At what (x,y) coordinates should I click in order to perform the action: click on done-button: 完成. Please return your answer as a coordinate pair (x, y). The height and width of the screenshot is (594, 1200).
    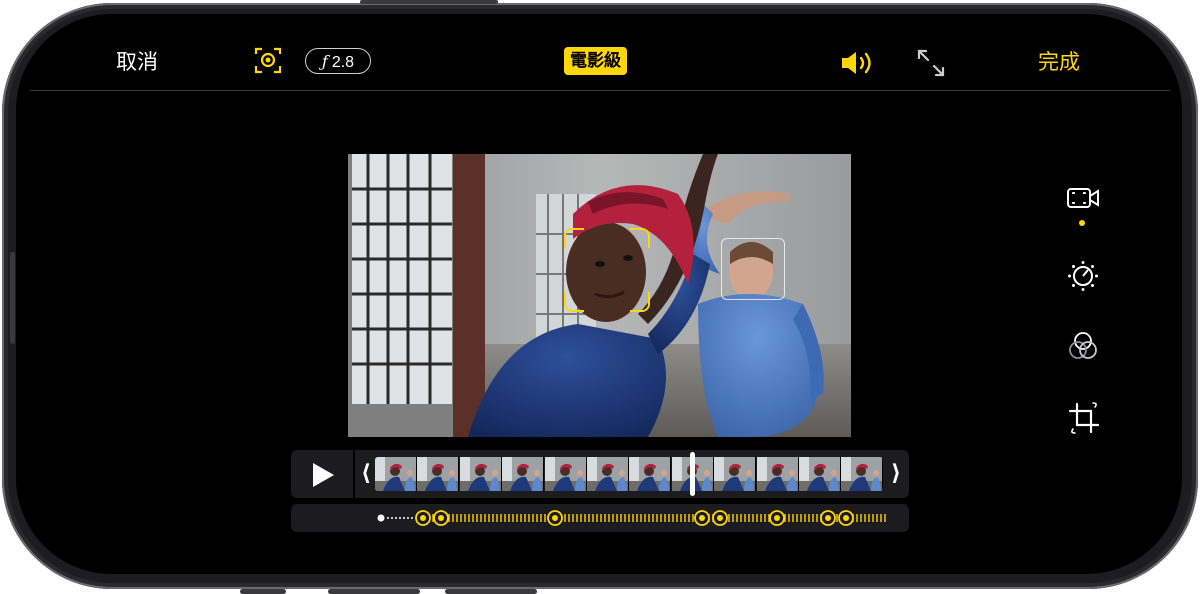
    Looking at the image, I should click on (1059, 61).